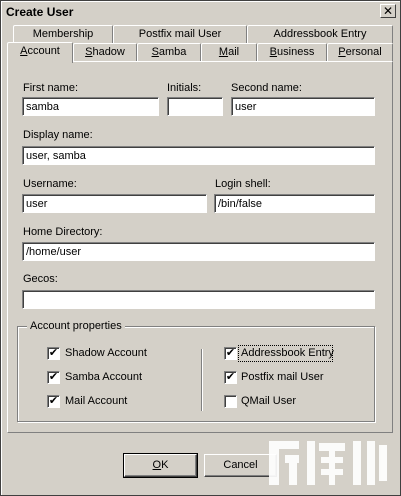 The image size is (401, 496). I want to click on samba-account-checkbox: ✔, so click(53, 377).